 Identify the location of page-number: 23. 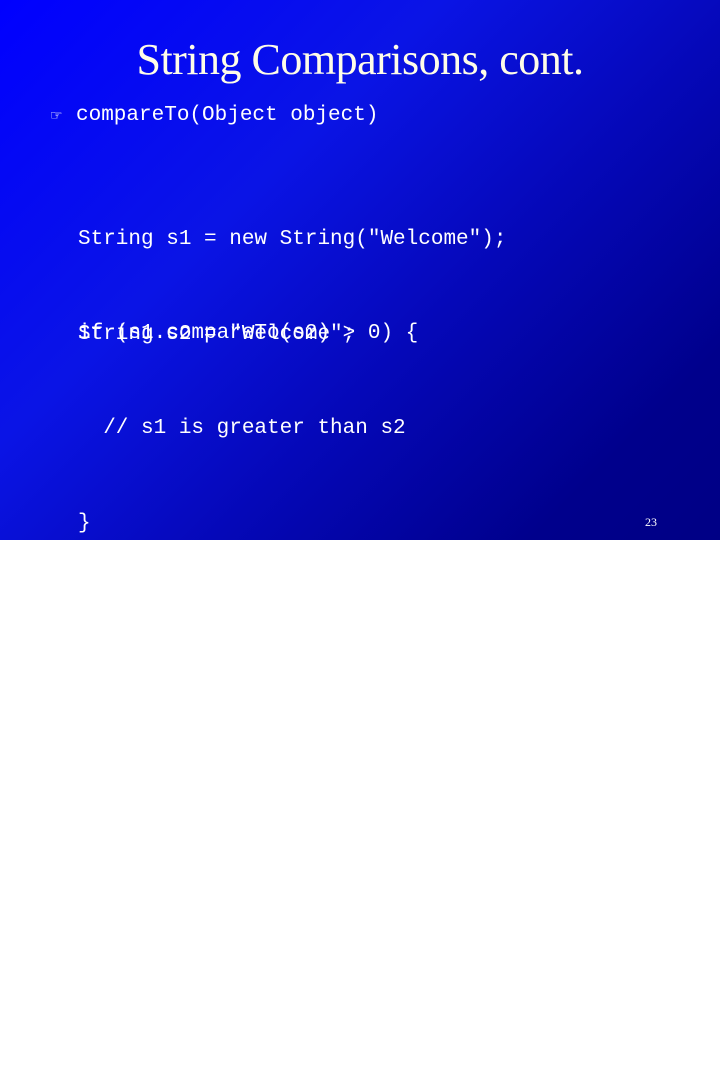
(651, 522).